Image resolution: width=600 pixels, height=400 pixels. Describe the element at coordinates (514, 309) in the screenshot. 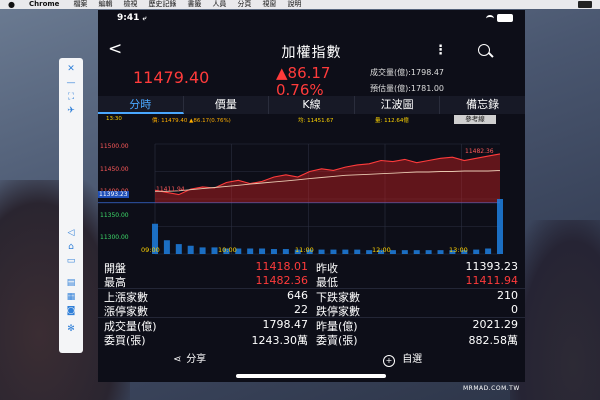

I see `stat-value: 0` at that location.